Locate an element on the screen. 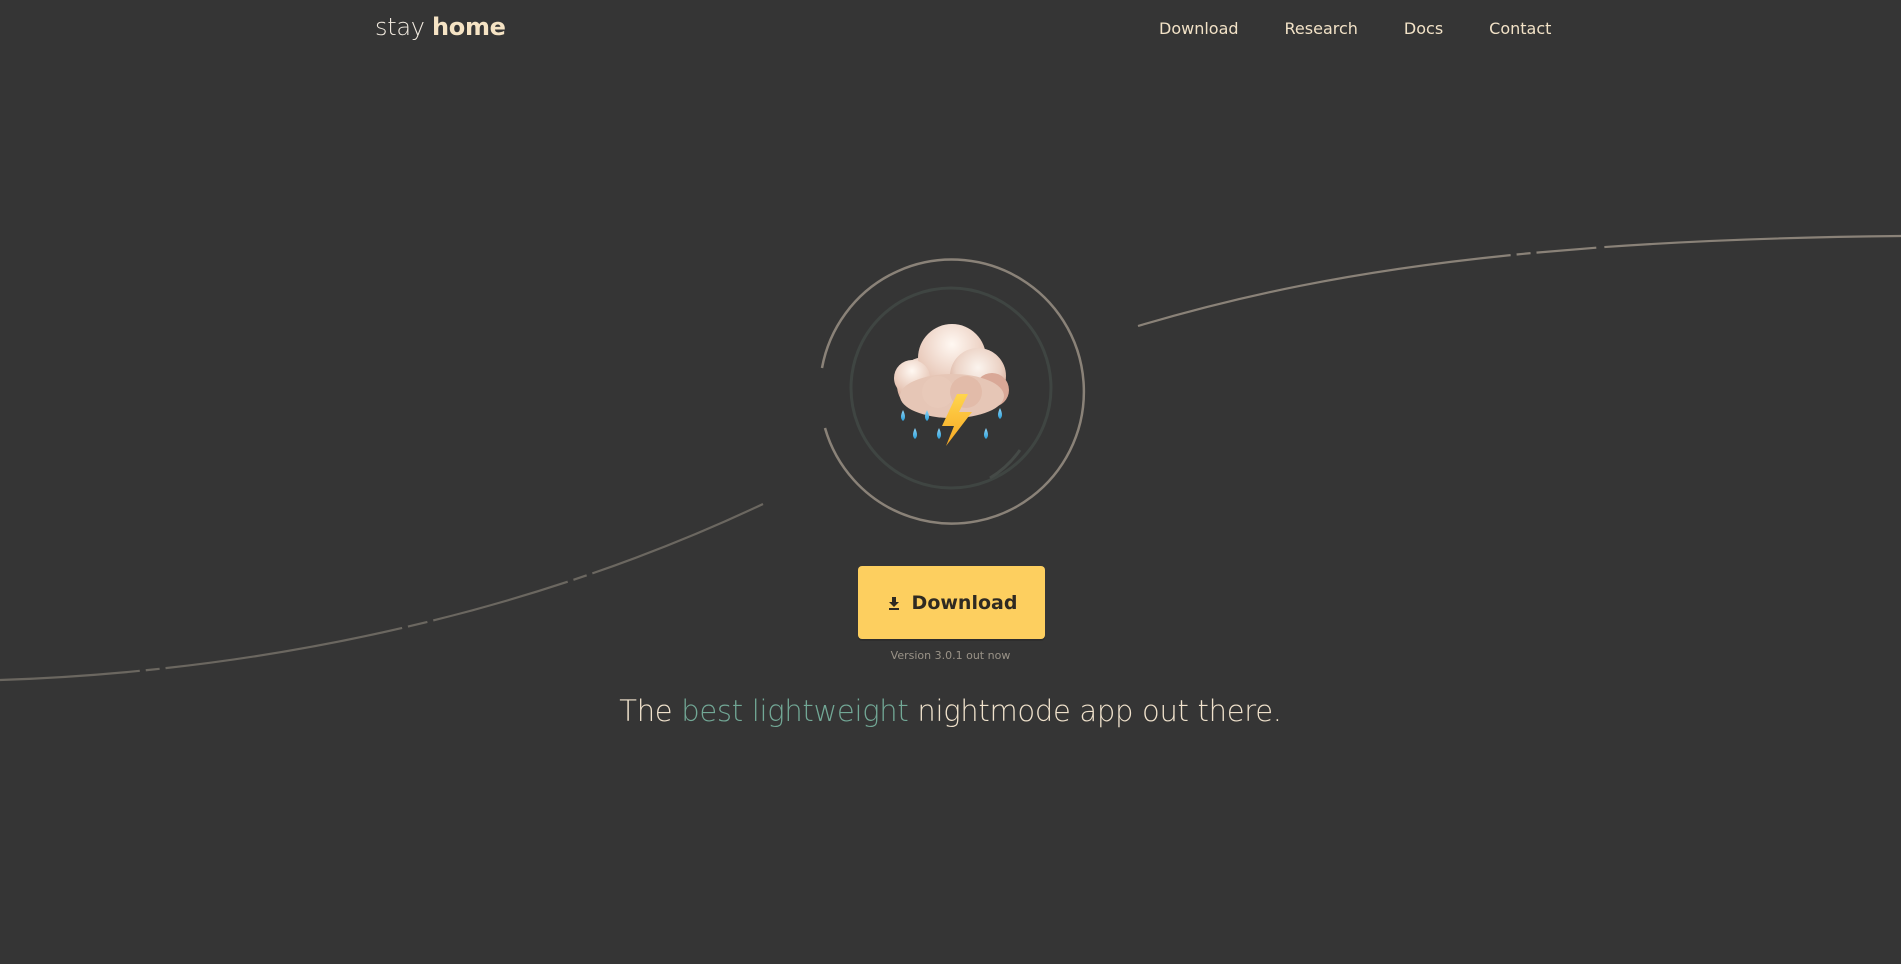 The width and height of the screenshot is (1901, 964). tagline-before: The is located at coordinates (650, 711).